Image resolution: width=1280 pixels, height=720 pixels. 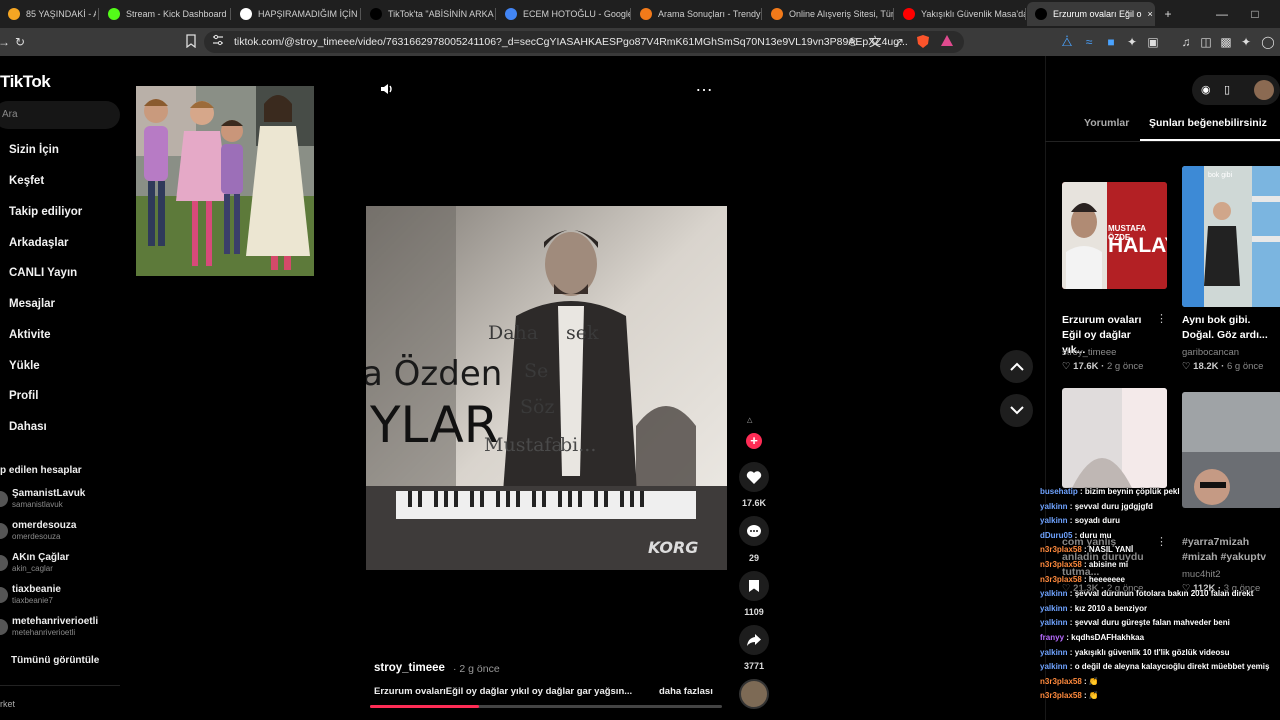 I want to click on creator-avatar-small-icon: △, so click(x=754, y=420).